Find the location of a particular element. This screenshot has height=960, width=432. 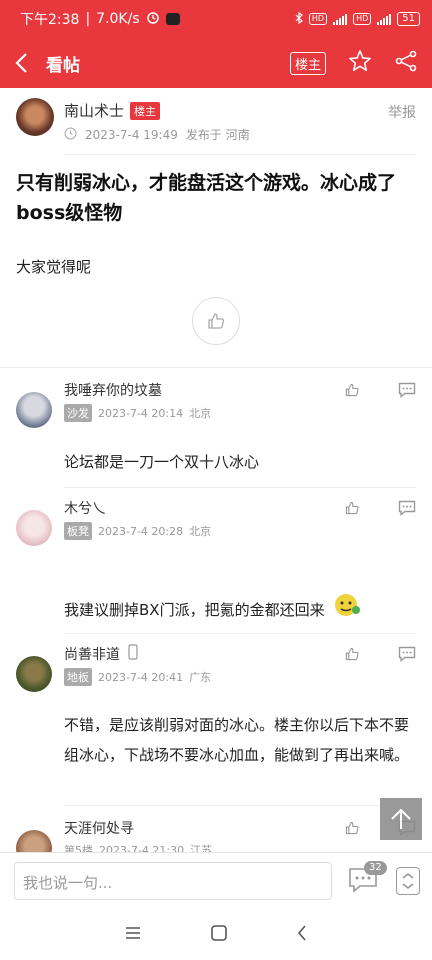

emoji-sticker-icon is located at coordinates (347, 609).